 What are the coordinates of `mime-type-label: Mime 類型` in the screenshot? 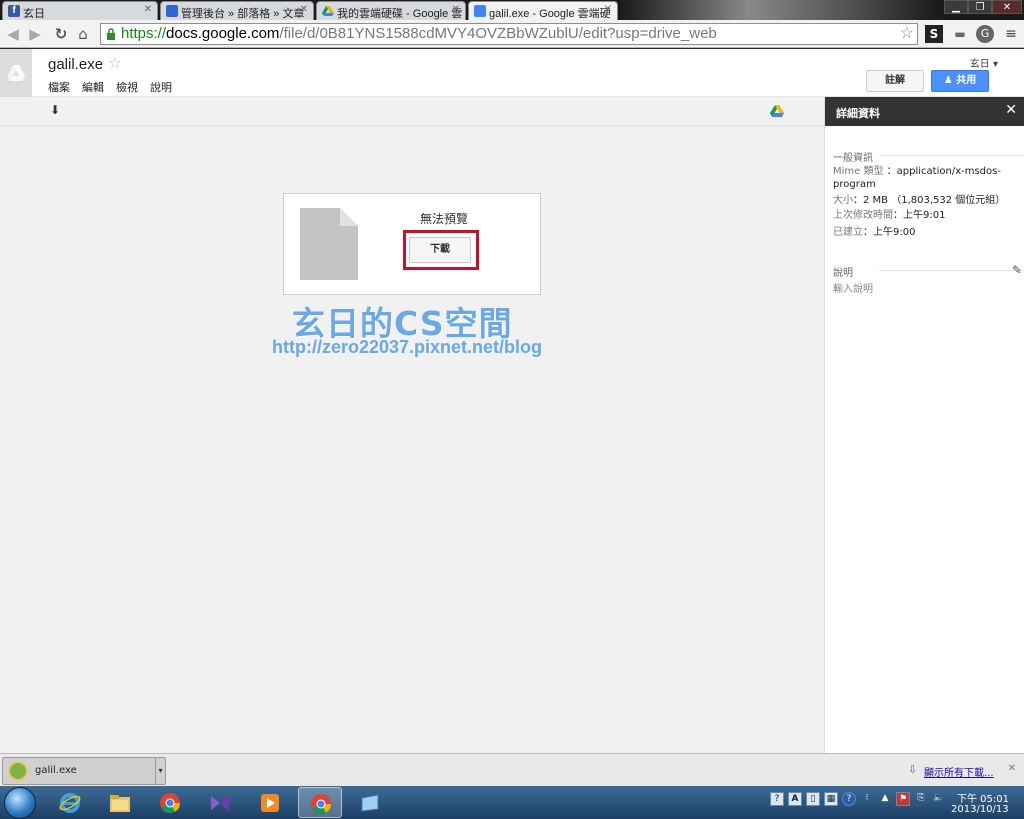 It's located at (858, 171).